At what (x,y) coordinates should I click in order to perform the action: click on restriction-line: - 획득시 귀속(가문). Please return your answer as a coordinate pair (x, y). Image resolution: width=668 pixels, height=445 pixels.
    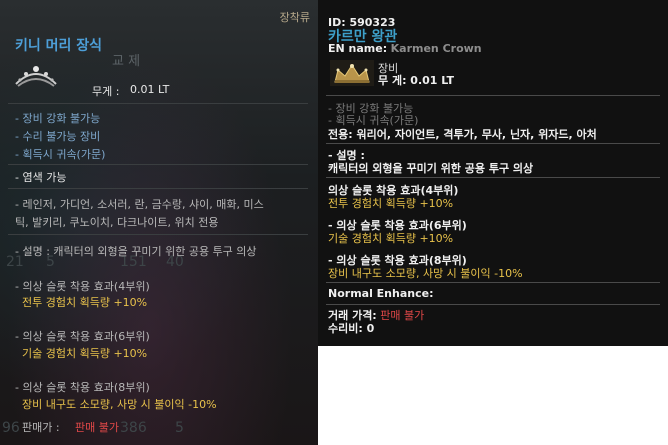
    Looking at the image, I should click on (60, 154).